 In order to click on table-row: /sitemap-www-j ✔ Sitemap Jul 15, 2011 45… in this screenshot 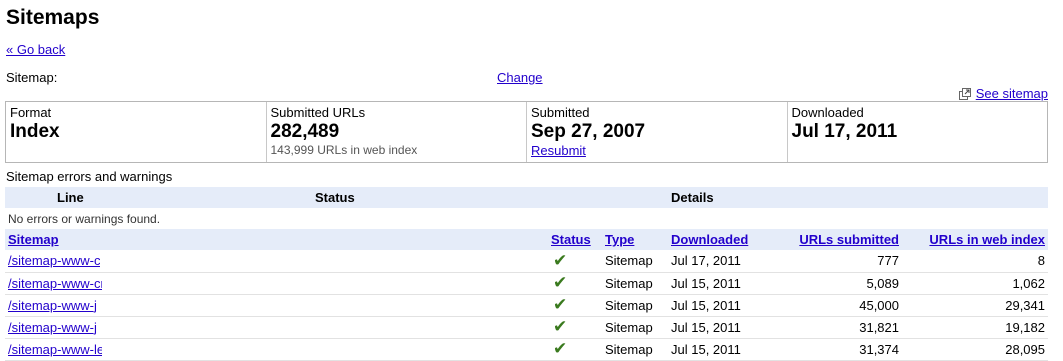, I will do `click(526, 305)`.